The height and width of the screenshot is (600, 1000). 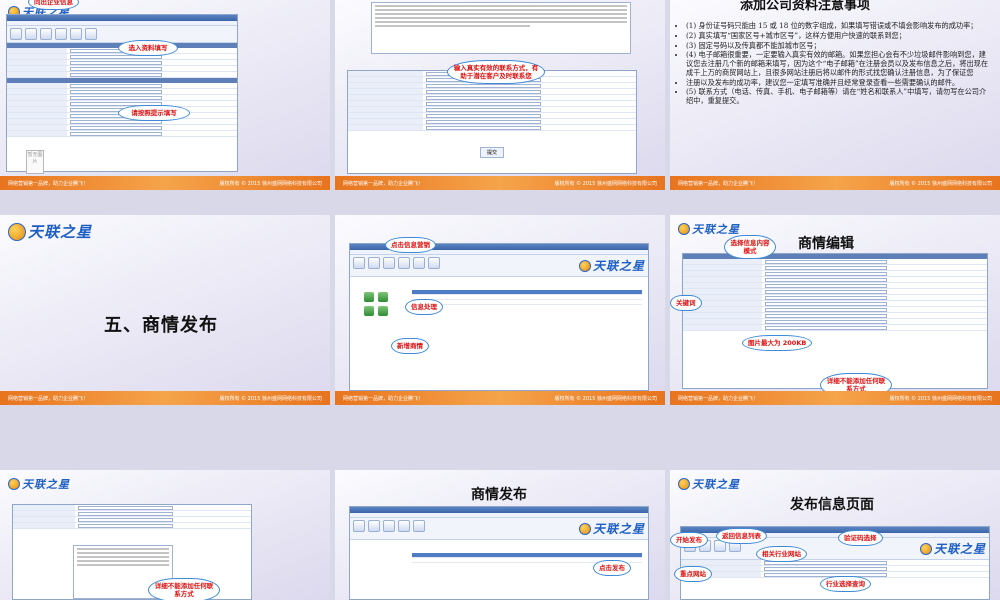 I want to click on slide-info-detail: 天联之星 详细不能添加任何联系方式, so click(x=165, y=535).